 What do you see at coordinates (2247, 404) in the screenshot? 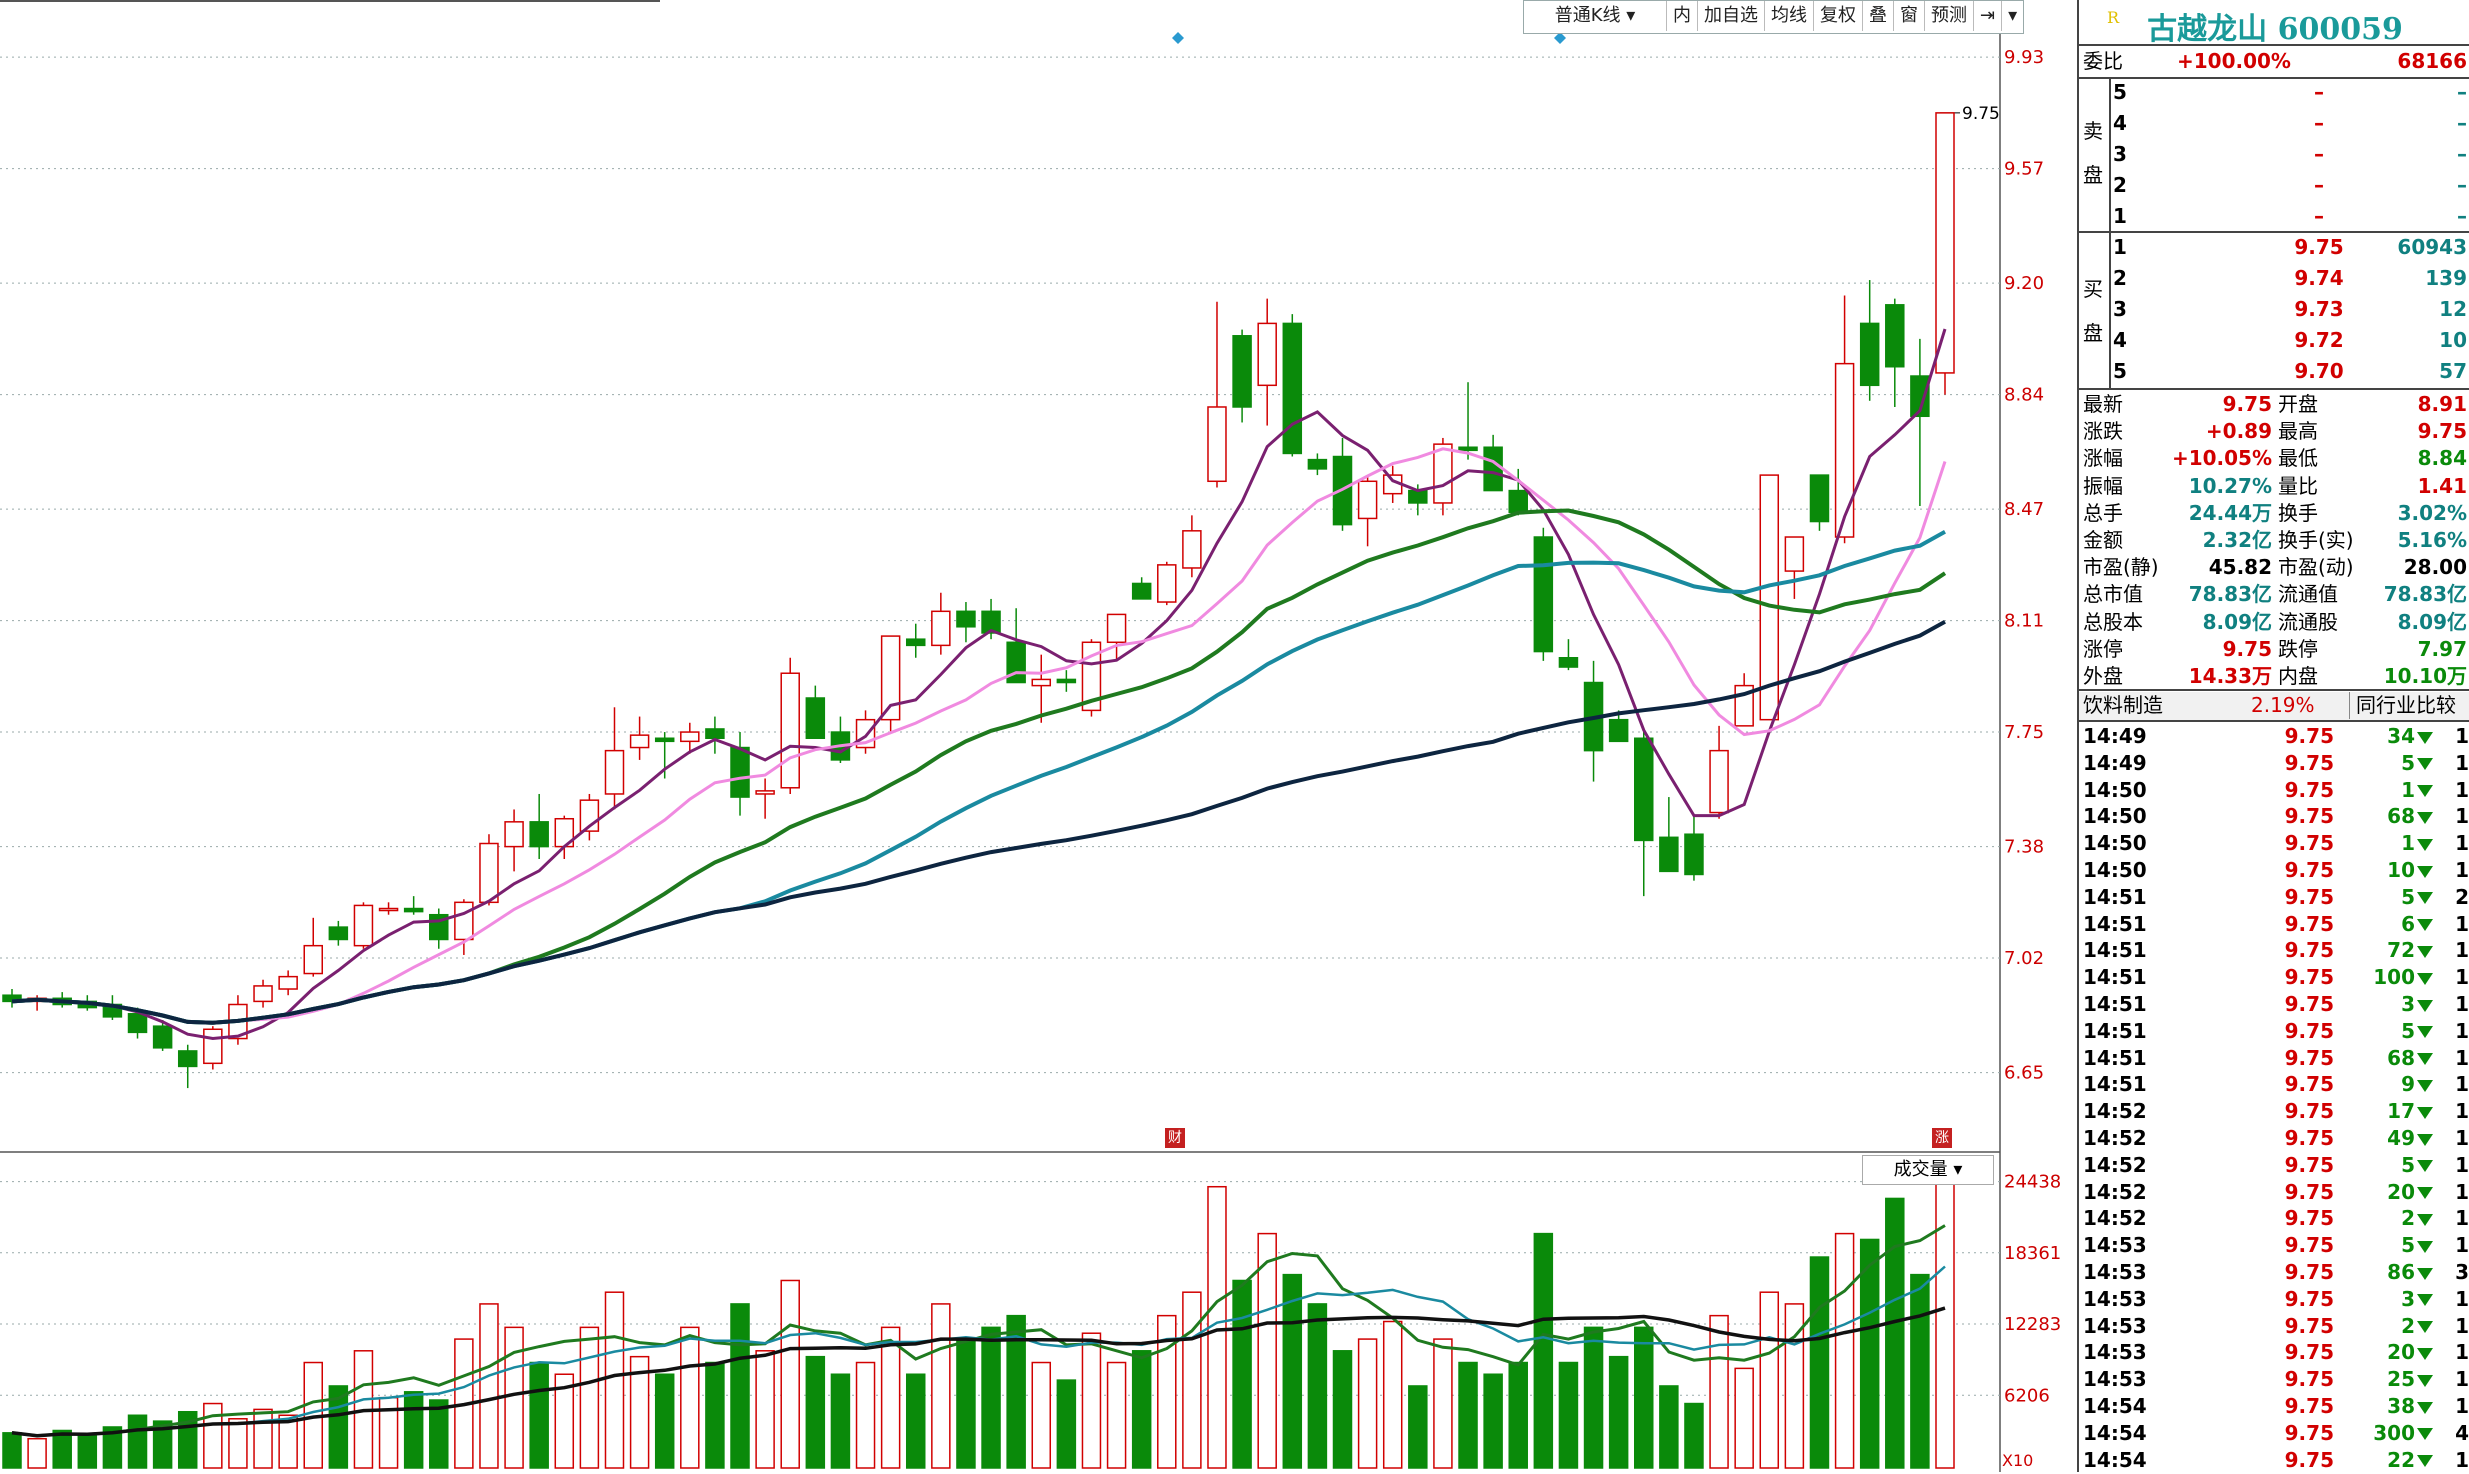
I see `quote-value: 9.75` at bounding box center [2247, 404].